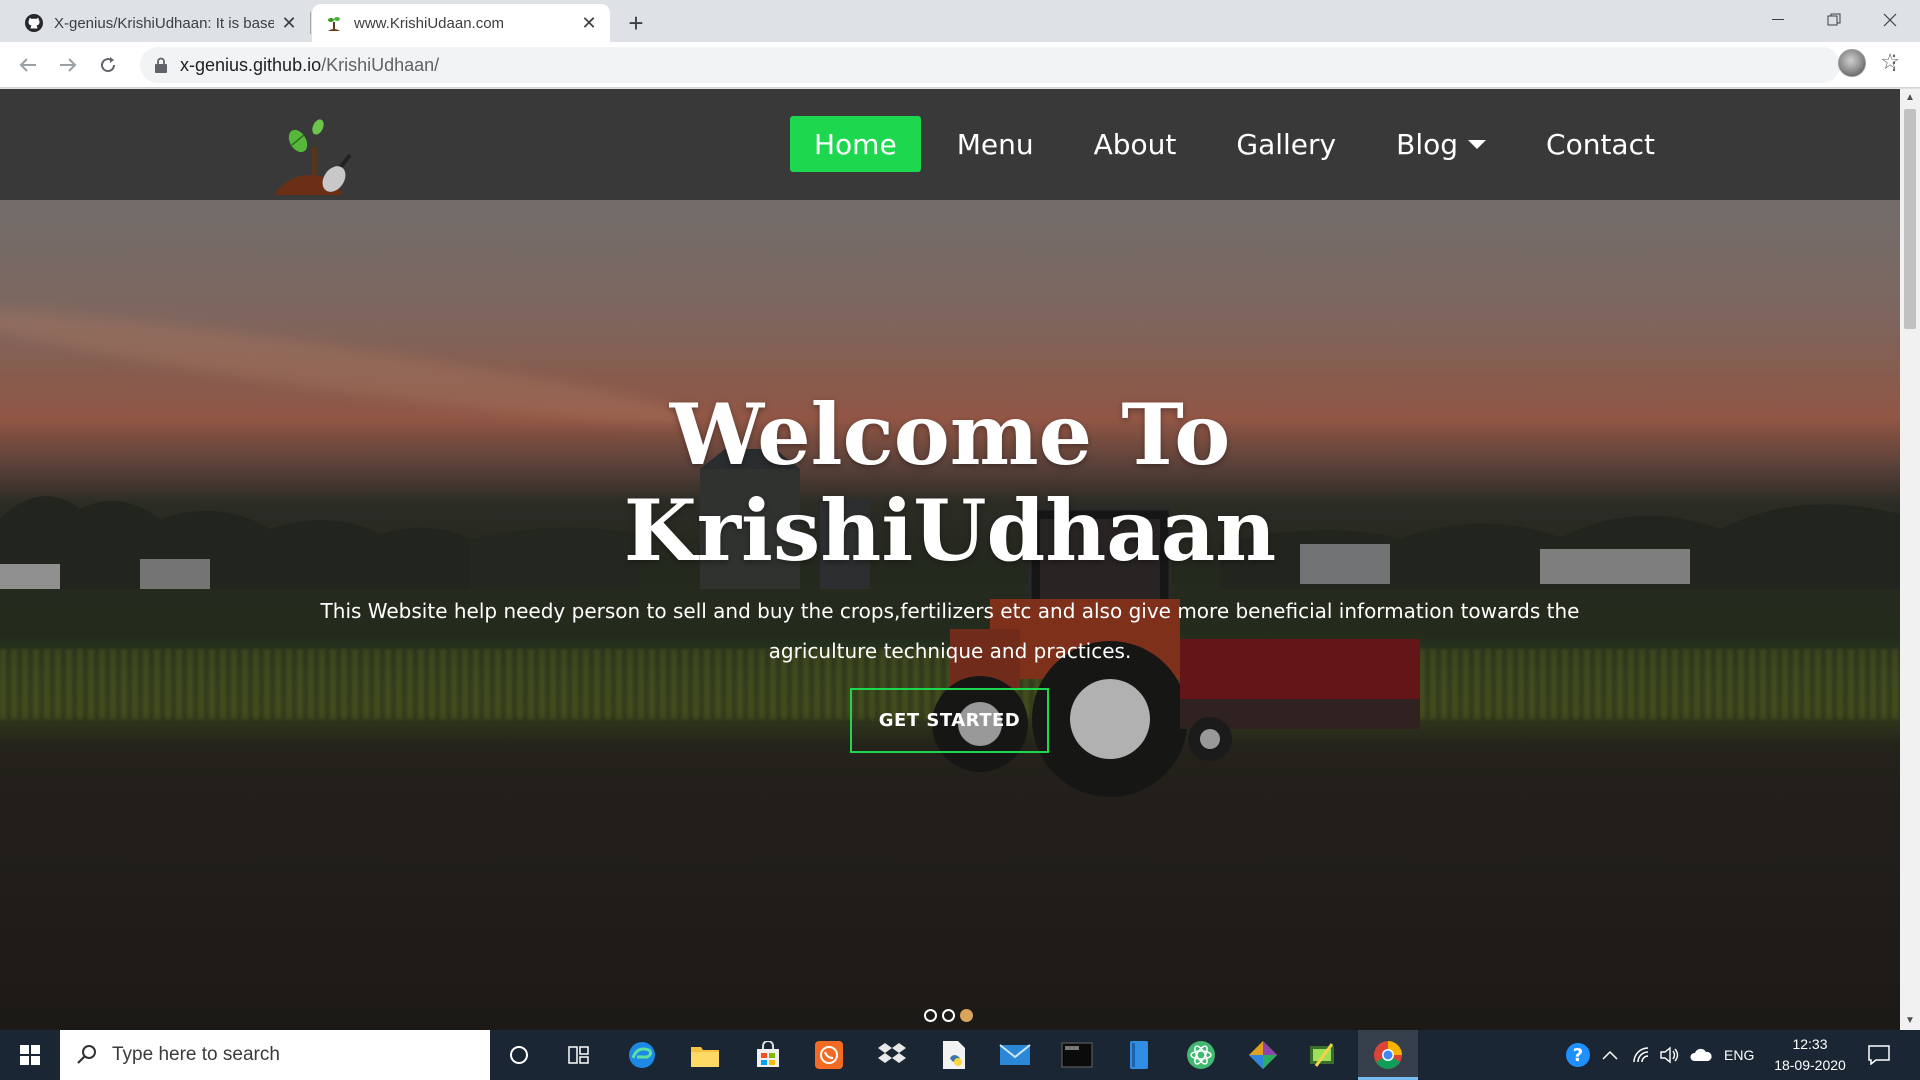 The height and width of the screenshot is (1080, 1920). Describe the element at coordinates (164, 23) in the screenshot. I see `tab-title: X-genius/KrishiUdhaan: It is based` at that location.